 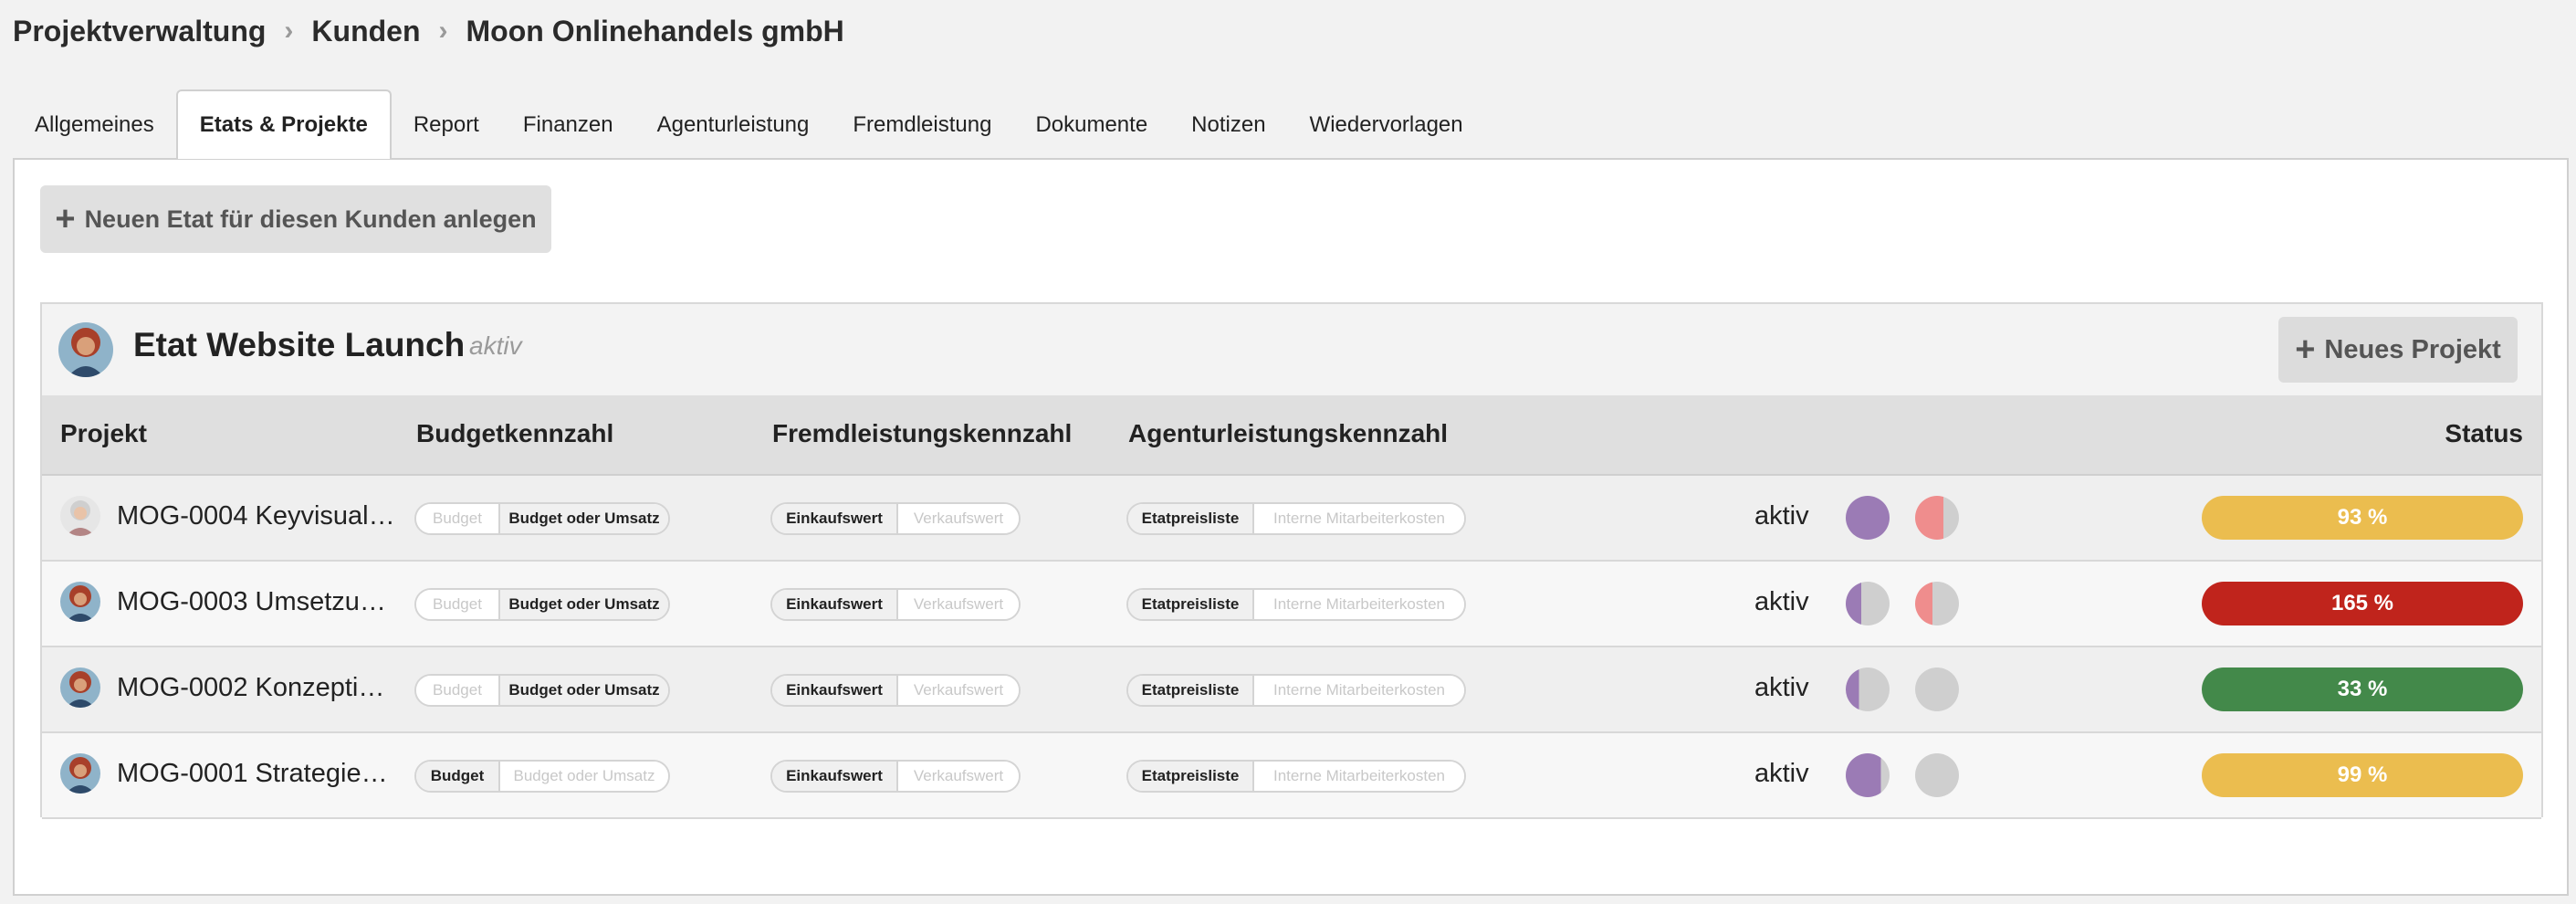 I want to click on status-progress-badge: 99 %, so click(x=2363, y=775).